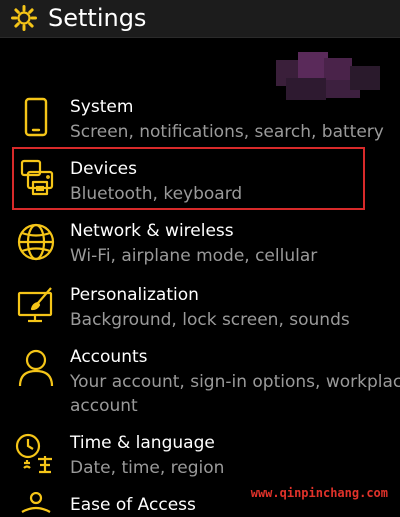  What do you see at coordinates (227, 132) in the screenshot?
I see `settings-item-subtitle: Screen, notifications, search, battery` at bounding box center [227, 132].